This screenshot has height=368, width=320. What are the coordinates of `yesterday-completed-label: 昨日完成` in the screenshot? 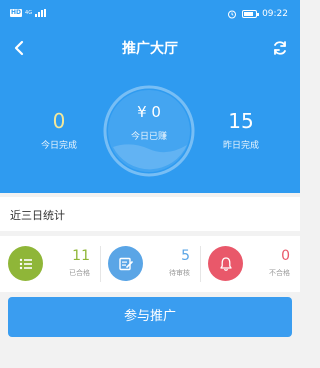 It's located at (240, 146).